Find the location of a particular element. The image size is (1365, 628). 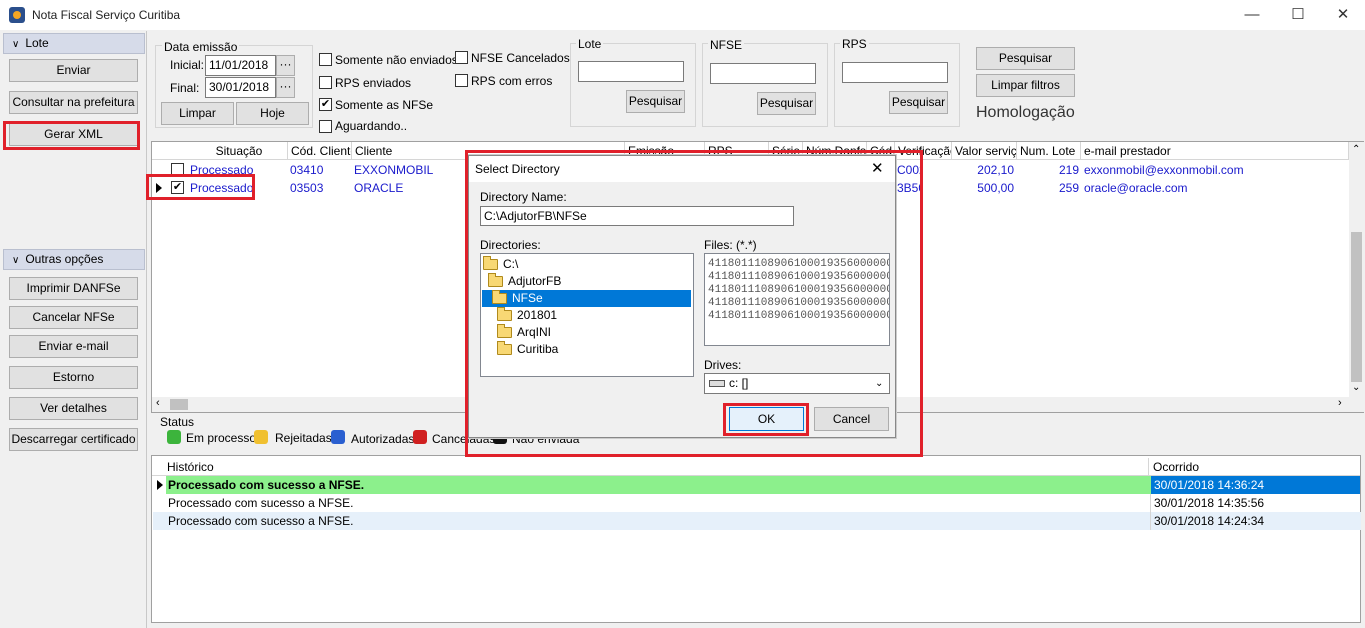

data-emissao-label: Data emissão is located at coordinates (201, 47).